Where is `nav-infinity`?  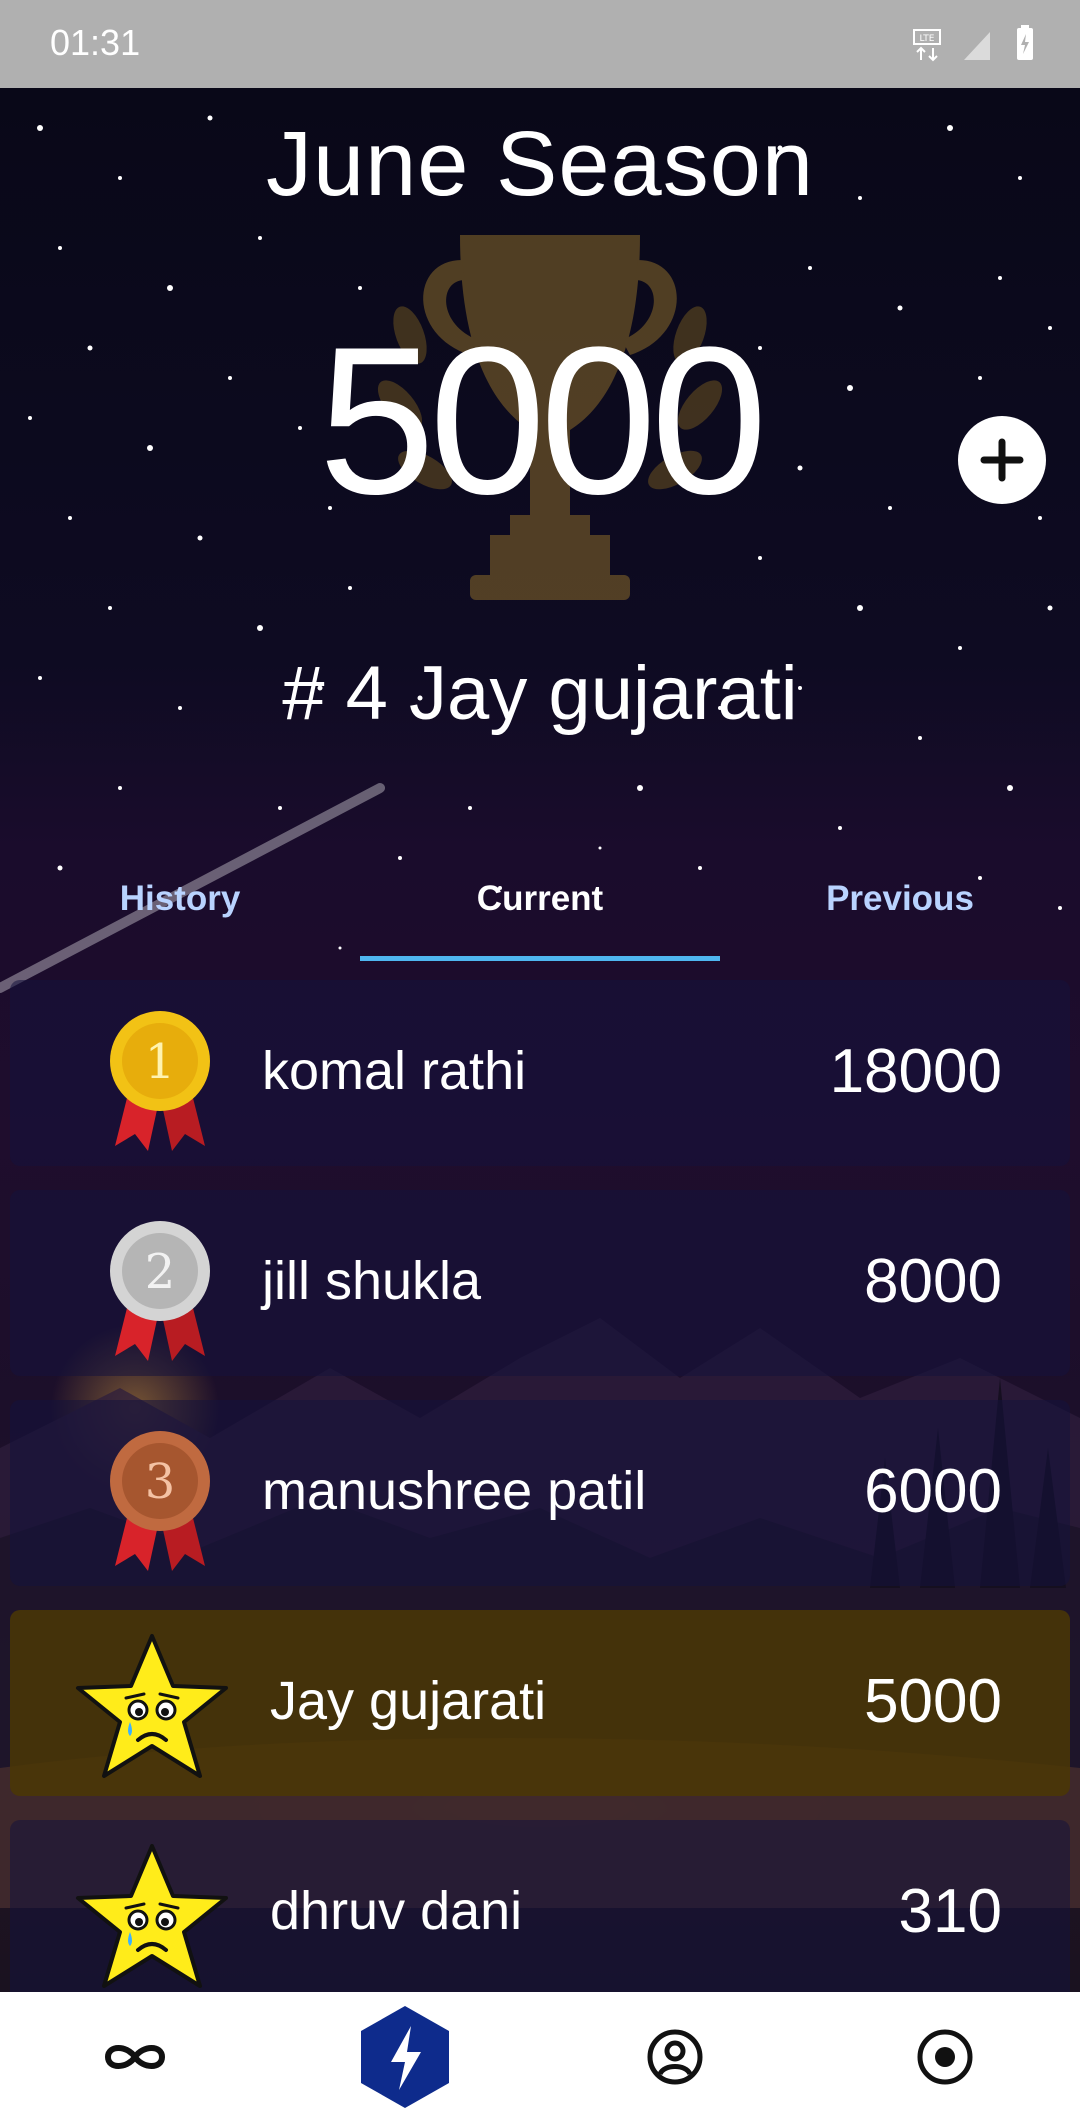
nav-infinity is located at coordinates (135, 2057).